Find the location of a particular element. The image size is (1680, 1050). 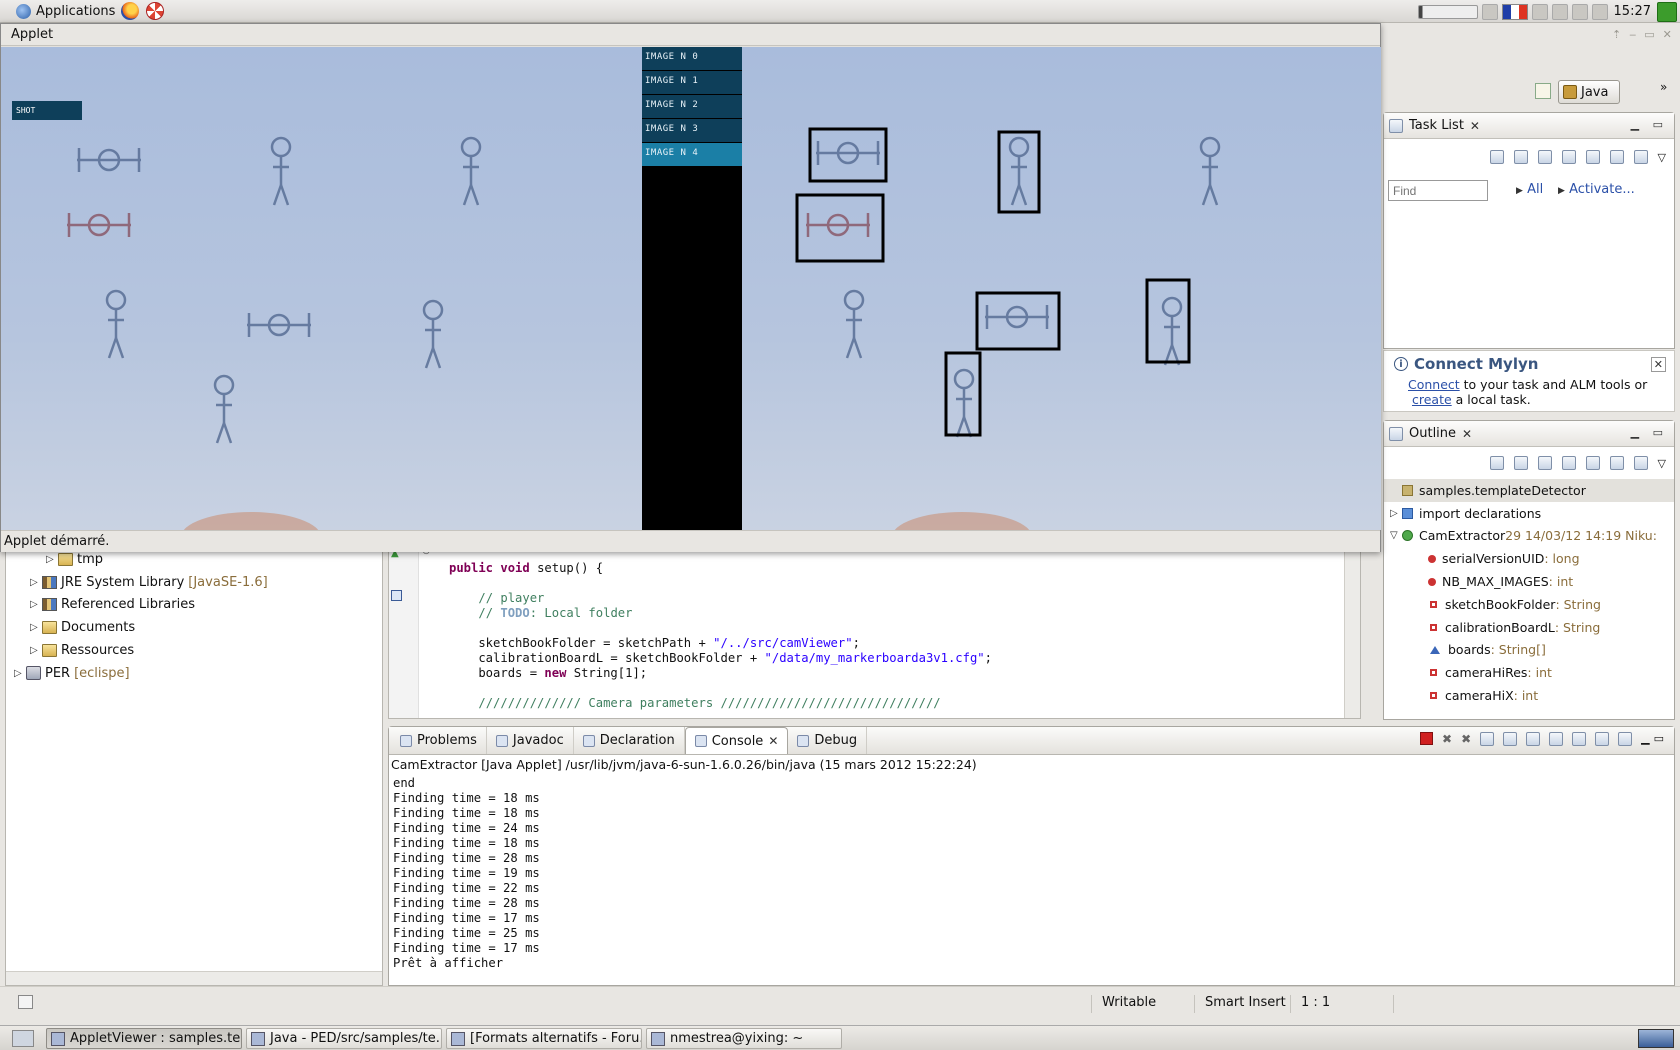

image-button: IMAGE N 1 is located at coordinates (692, 82).